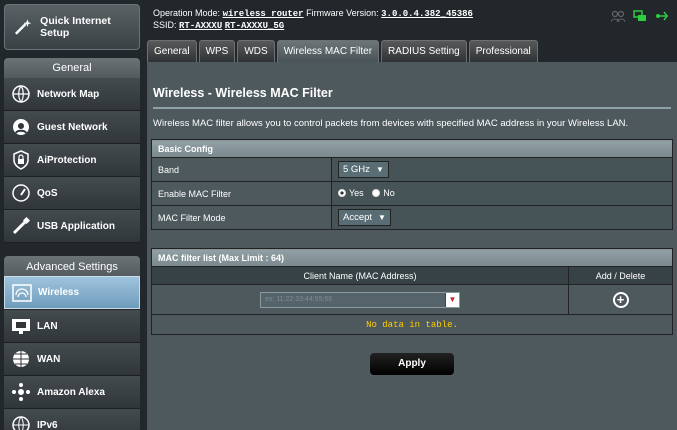  What do you see at coordinates (412, 324) in the screenshot?
I see `empty-table-message: No data in table.` at bounding box center [412, 324].